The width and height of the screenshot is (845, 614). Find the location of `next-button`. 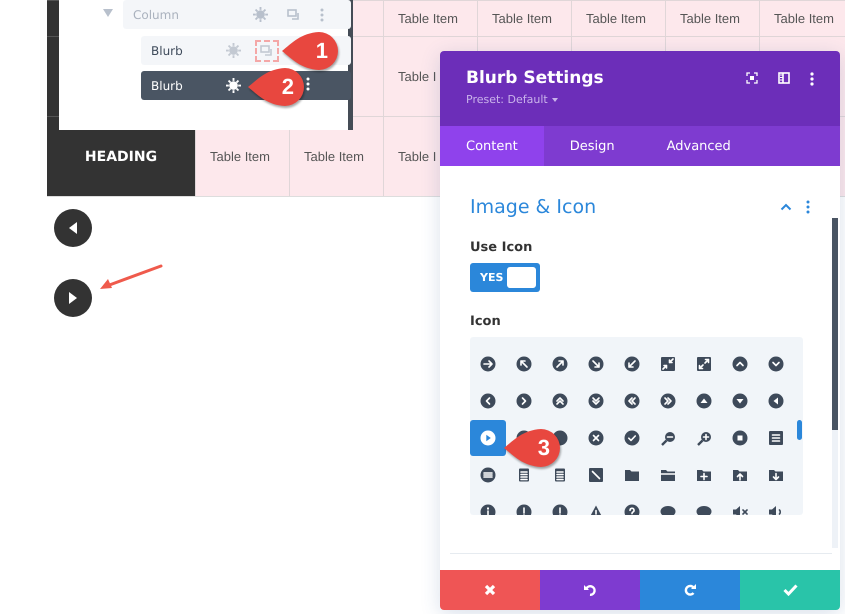

next-button is located at coordinates (73, 298).